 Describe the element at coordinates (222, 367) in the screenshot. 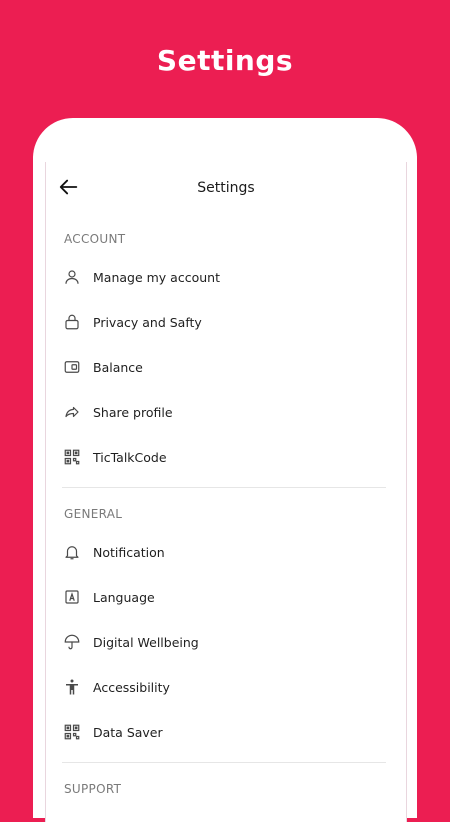

I see `settings-item-balance: Balance` at that location.